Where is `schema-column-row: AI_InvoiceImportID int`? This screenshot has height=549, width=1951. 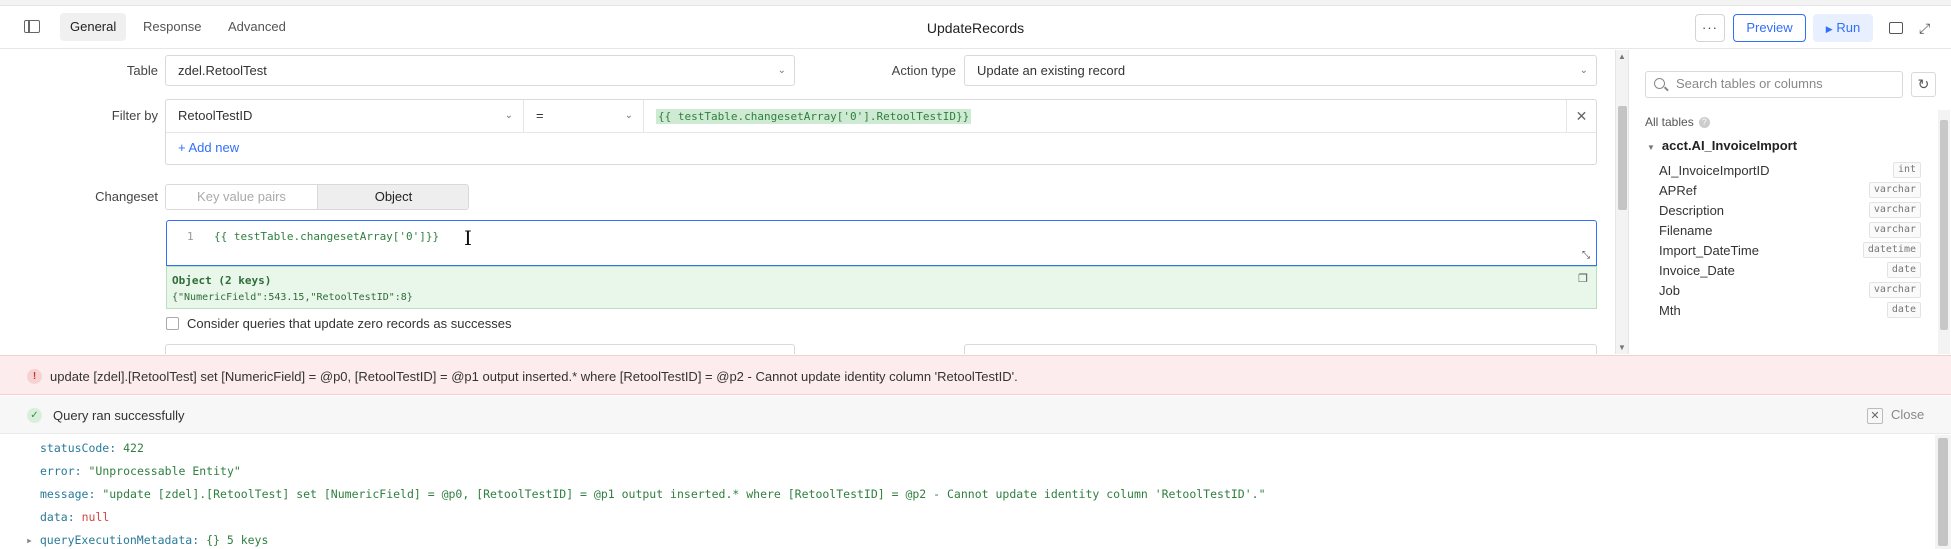 schema-column-row: AI_InvoiceImportID int is located at coordinates (1790, 170).